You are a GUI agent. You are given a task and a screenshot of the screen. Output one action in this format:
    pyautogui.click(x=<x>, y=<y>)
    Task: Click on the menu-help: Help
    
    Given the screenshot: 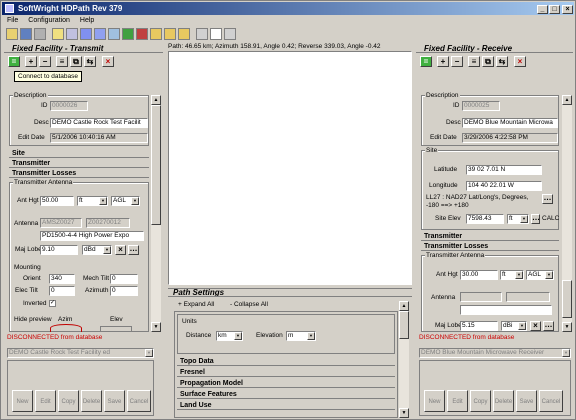 What is the action you would take?
    pyautogui.click(x=87, y=20)
    